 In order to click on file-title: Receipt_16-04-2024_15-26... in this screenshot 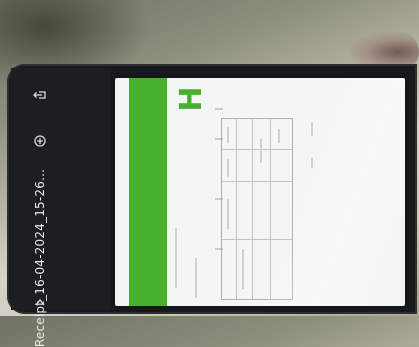, I will do `click(40, 257)`.